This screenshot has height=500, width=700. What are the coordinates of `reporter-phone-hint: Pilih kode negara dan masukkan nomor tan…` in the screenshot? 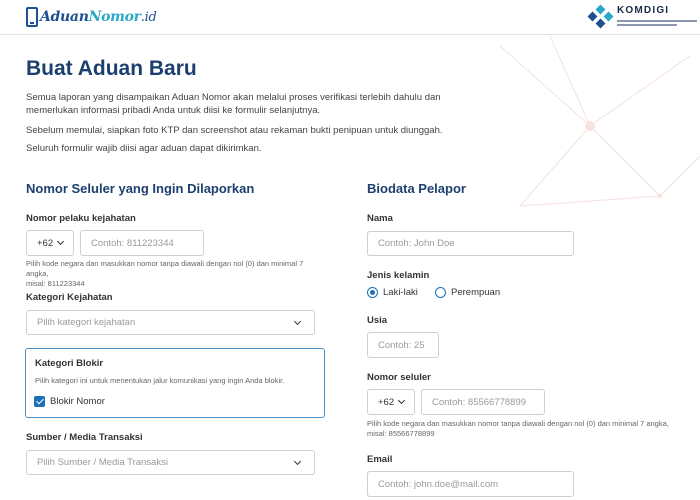 It's located at (527, 429).